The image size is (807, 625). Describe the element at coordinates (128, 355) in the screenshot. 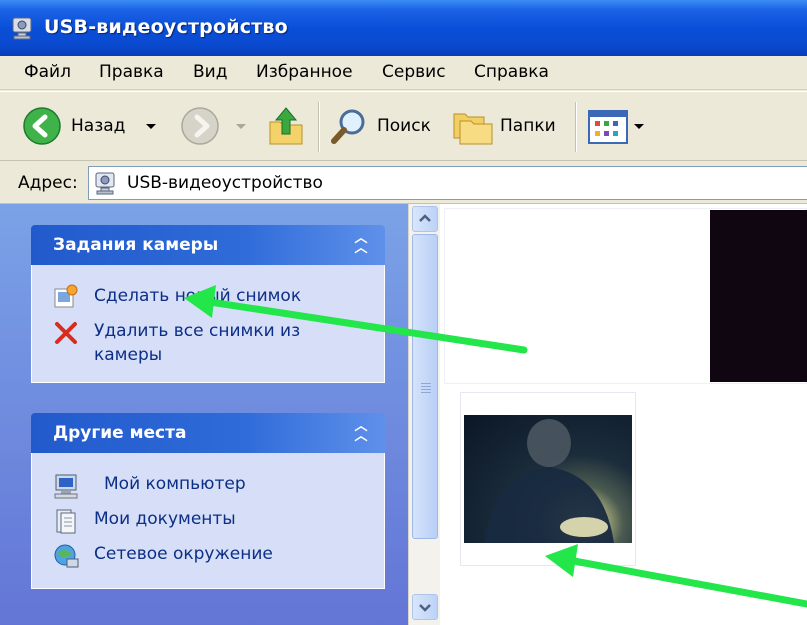

I see `delete-all-photos-link-cont: камеры` at that location.